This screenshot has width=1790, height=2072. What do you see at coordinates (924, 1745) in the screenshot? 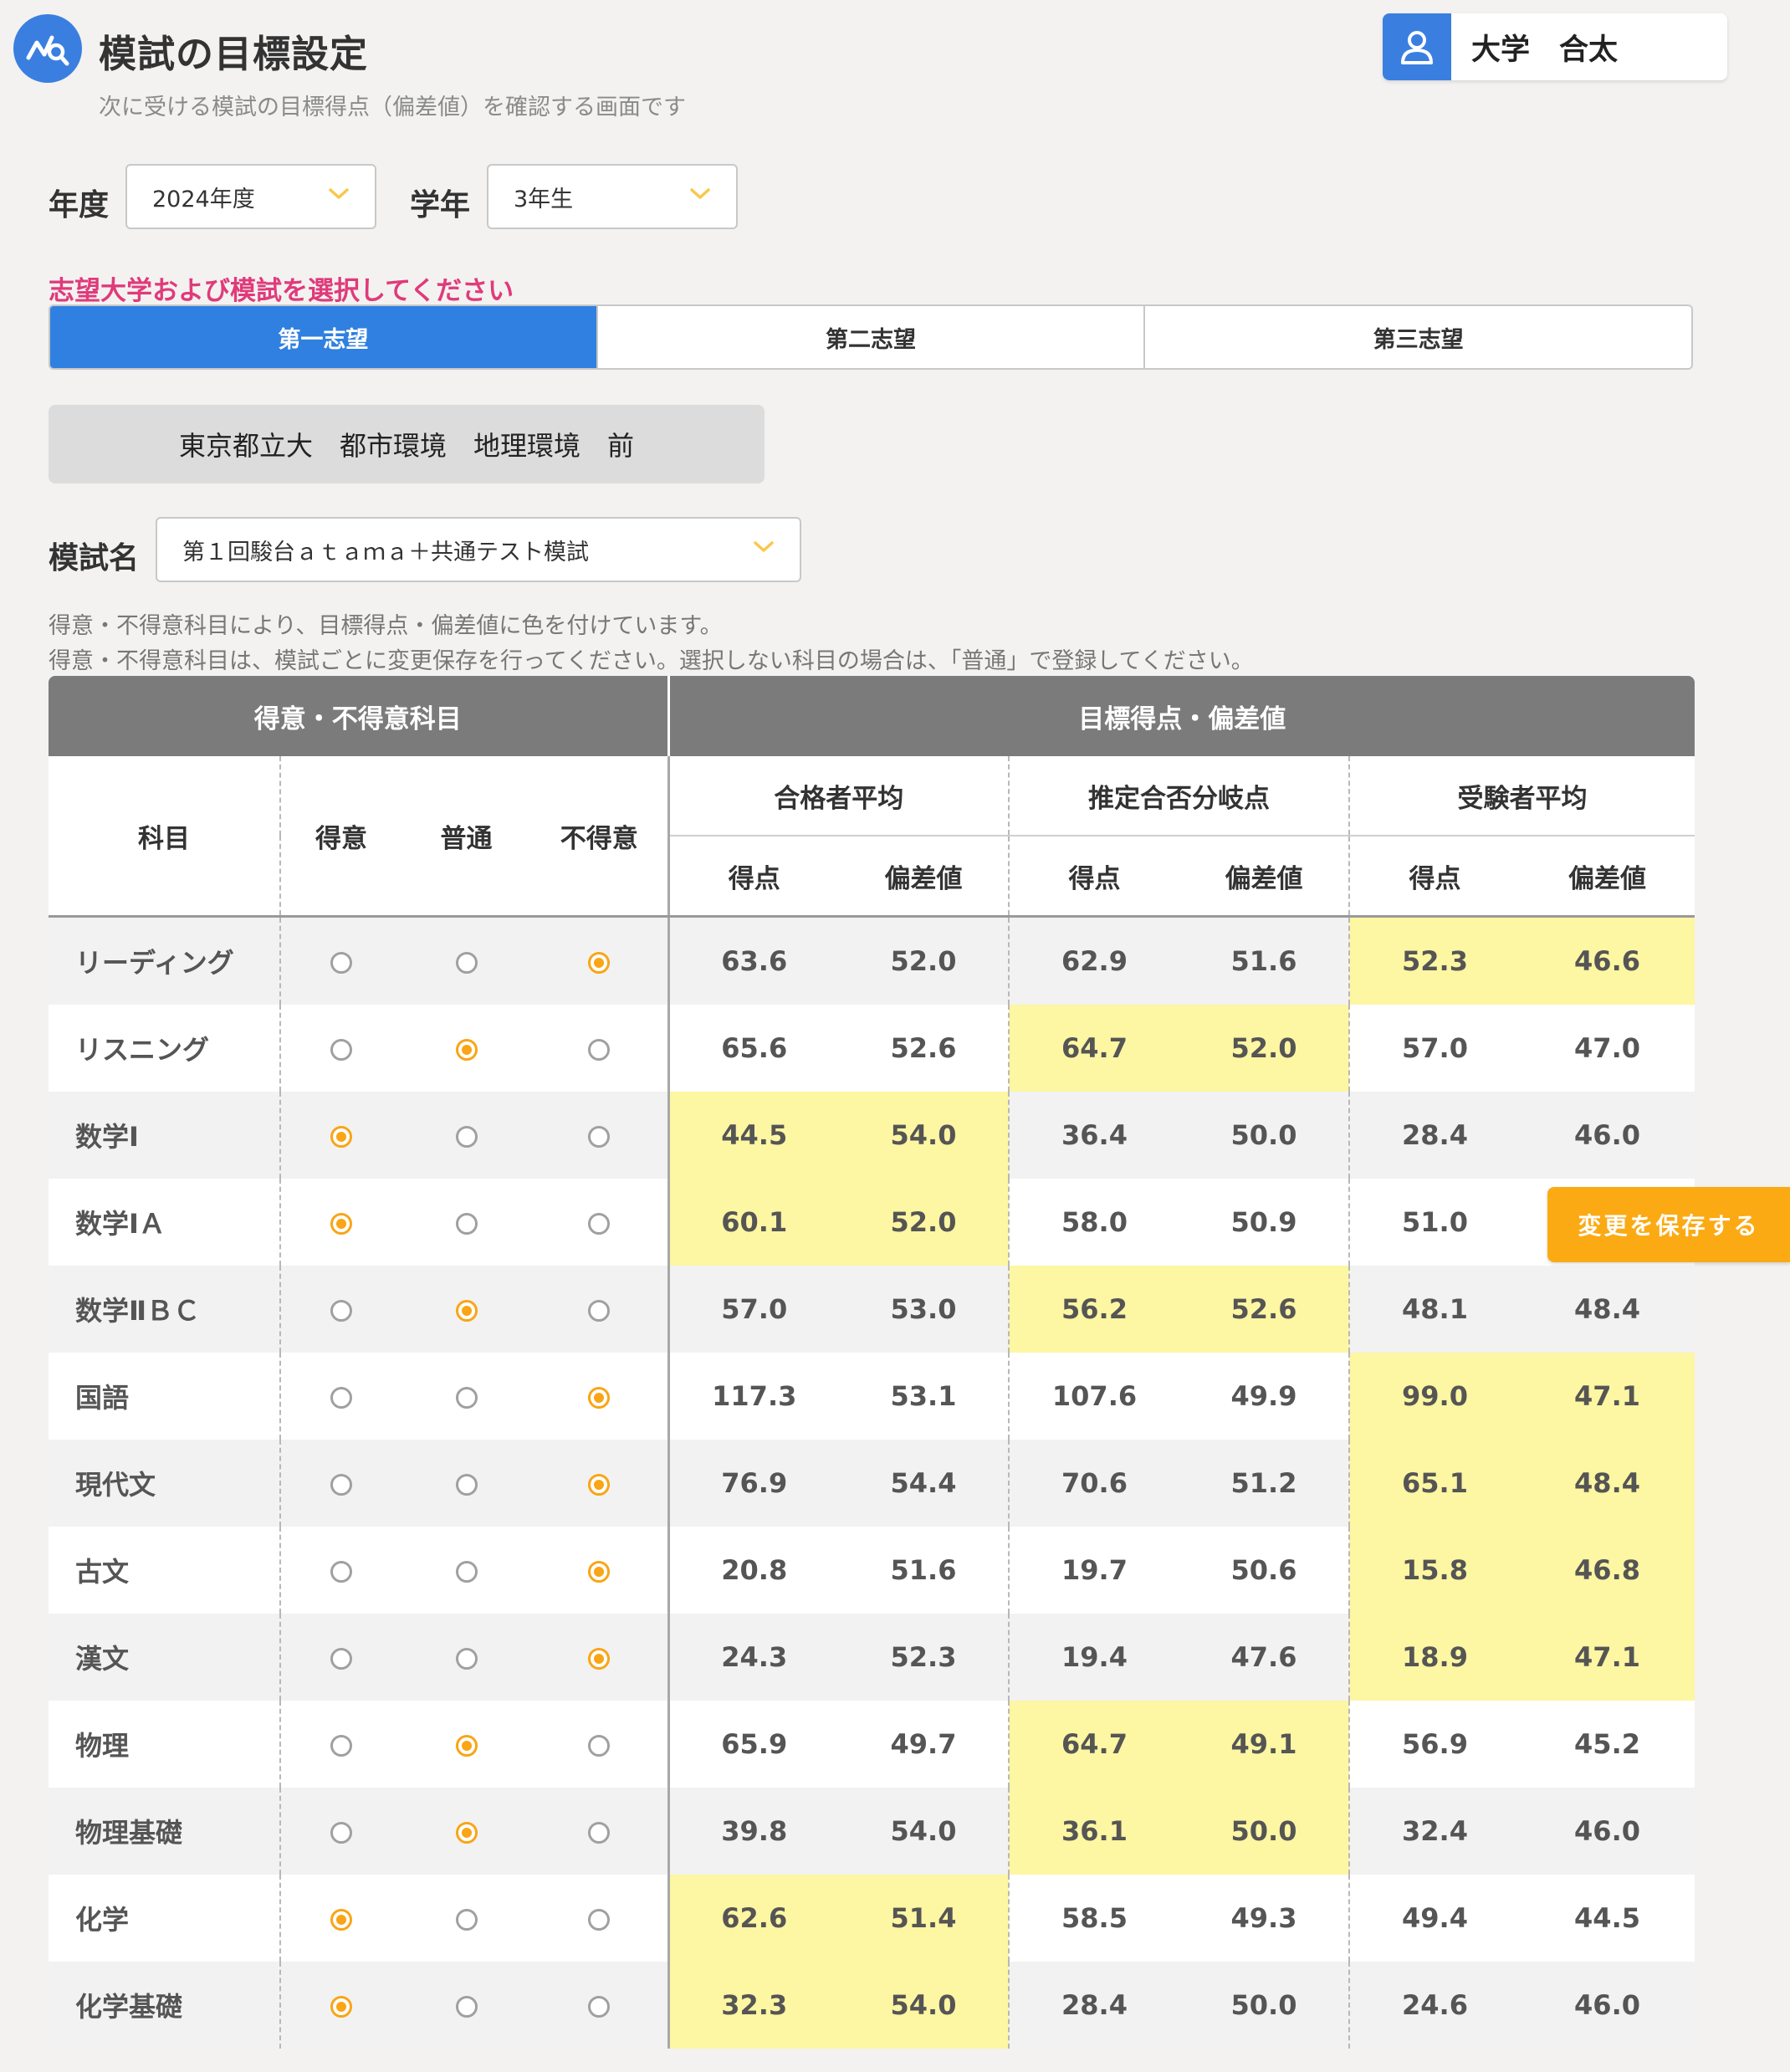
I see `passer-avg-deviation: 49.7` at bounding box center [924, 1745].